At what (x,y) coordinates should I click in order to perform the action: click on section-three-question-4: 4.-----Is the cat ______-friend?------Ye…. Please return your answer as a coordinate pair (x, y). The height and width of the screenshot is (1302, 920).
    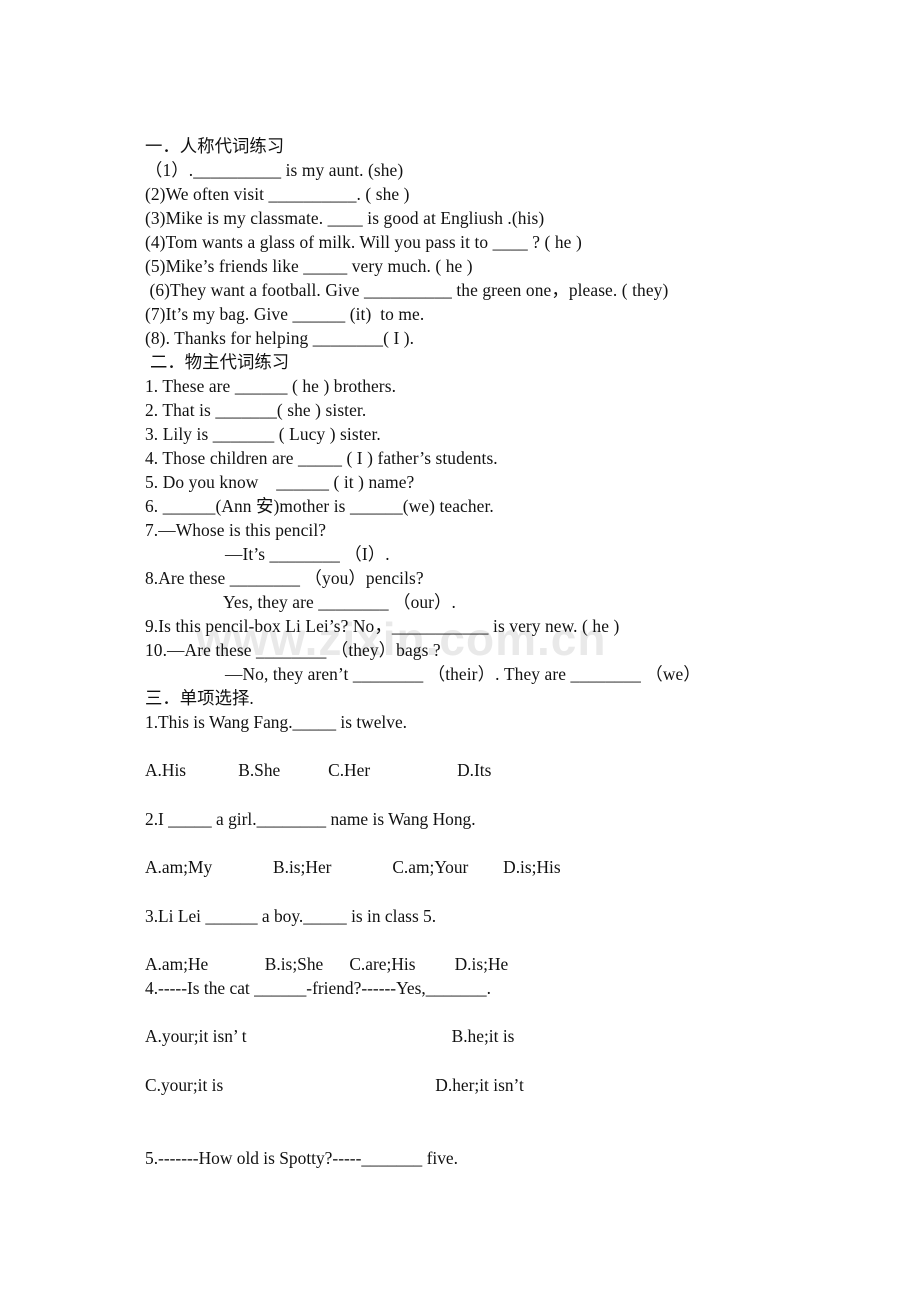
    Looking at the image, I should click on (318, 988).